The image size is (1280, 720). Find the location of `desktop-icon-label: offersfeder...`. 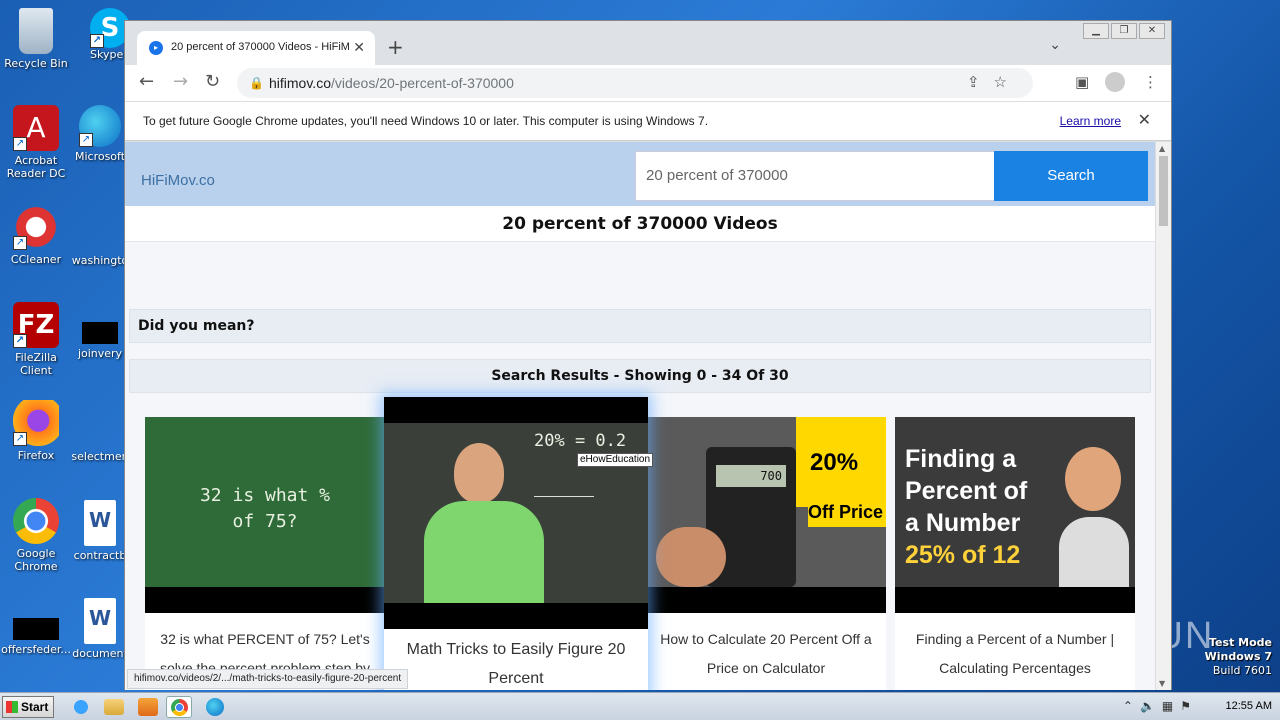

desktop-icon-label: offersfeder... is located at coordinates (36, 649).